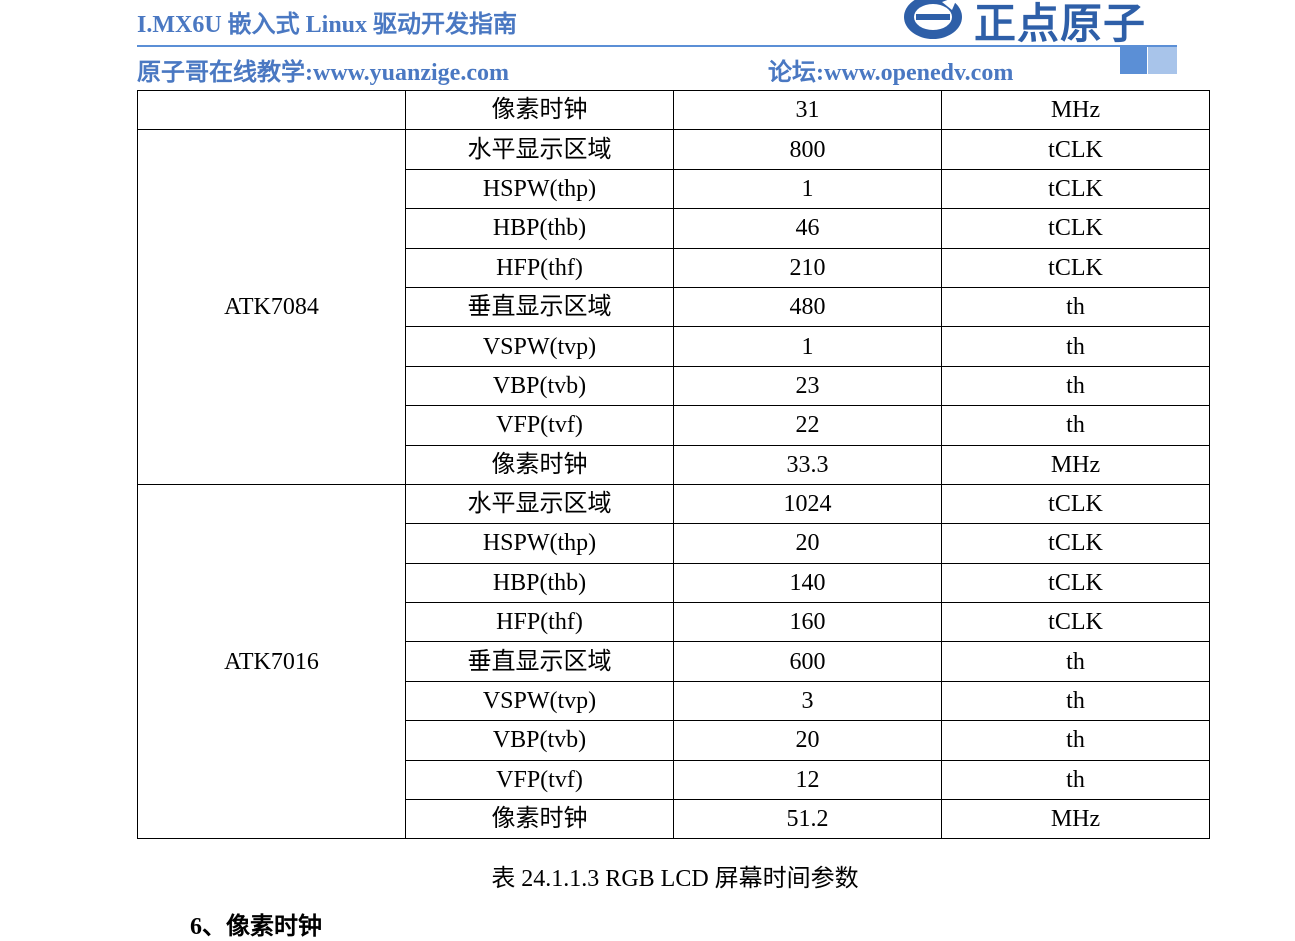 The image size is (1295, 941). What do you see at coordinates (1133, 60) in the screenshot?
I see `header-decor-block` at bounding box center [1133, 60].